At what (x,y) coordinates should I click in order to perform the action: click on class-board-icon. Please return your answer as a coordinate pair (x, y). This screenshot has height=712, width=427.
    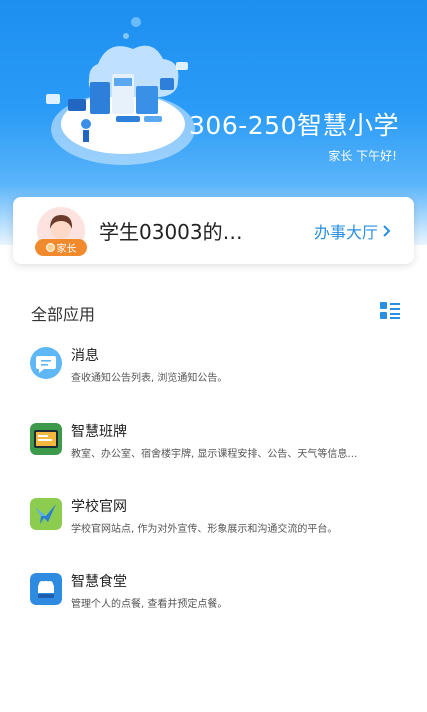
    Looking at the image, I should click on (46, 439).